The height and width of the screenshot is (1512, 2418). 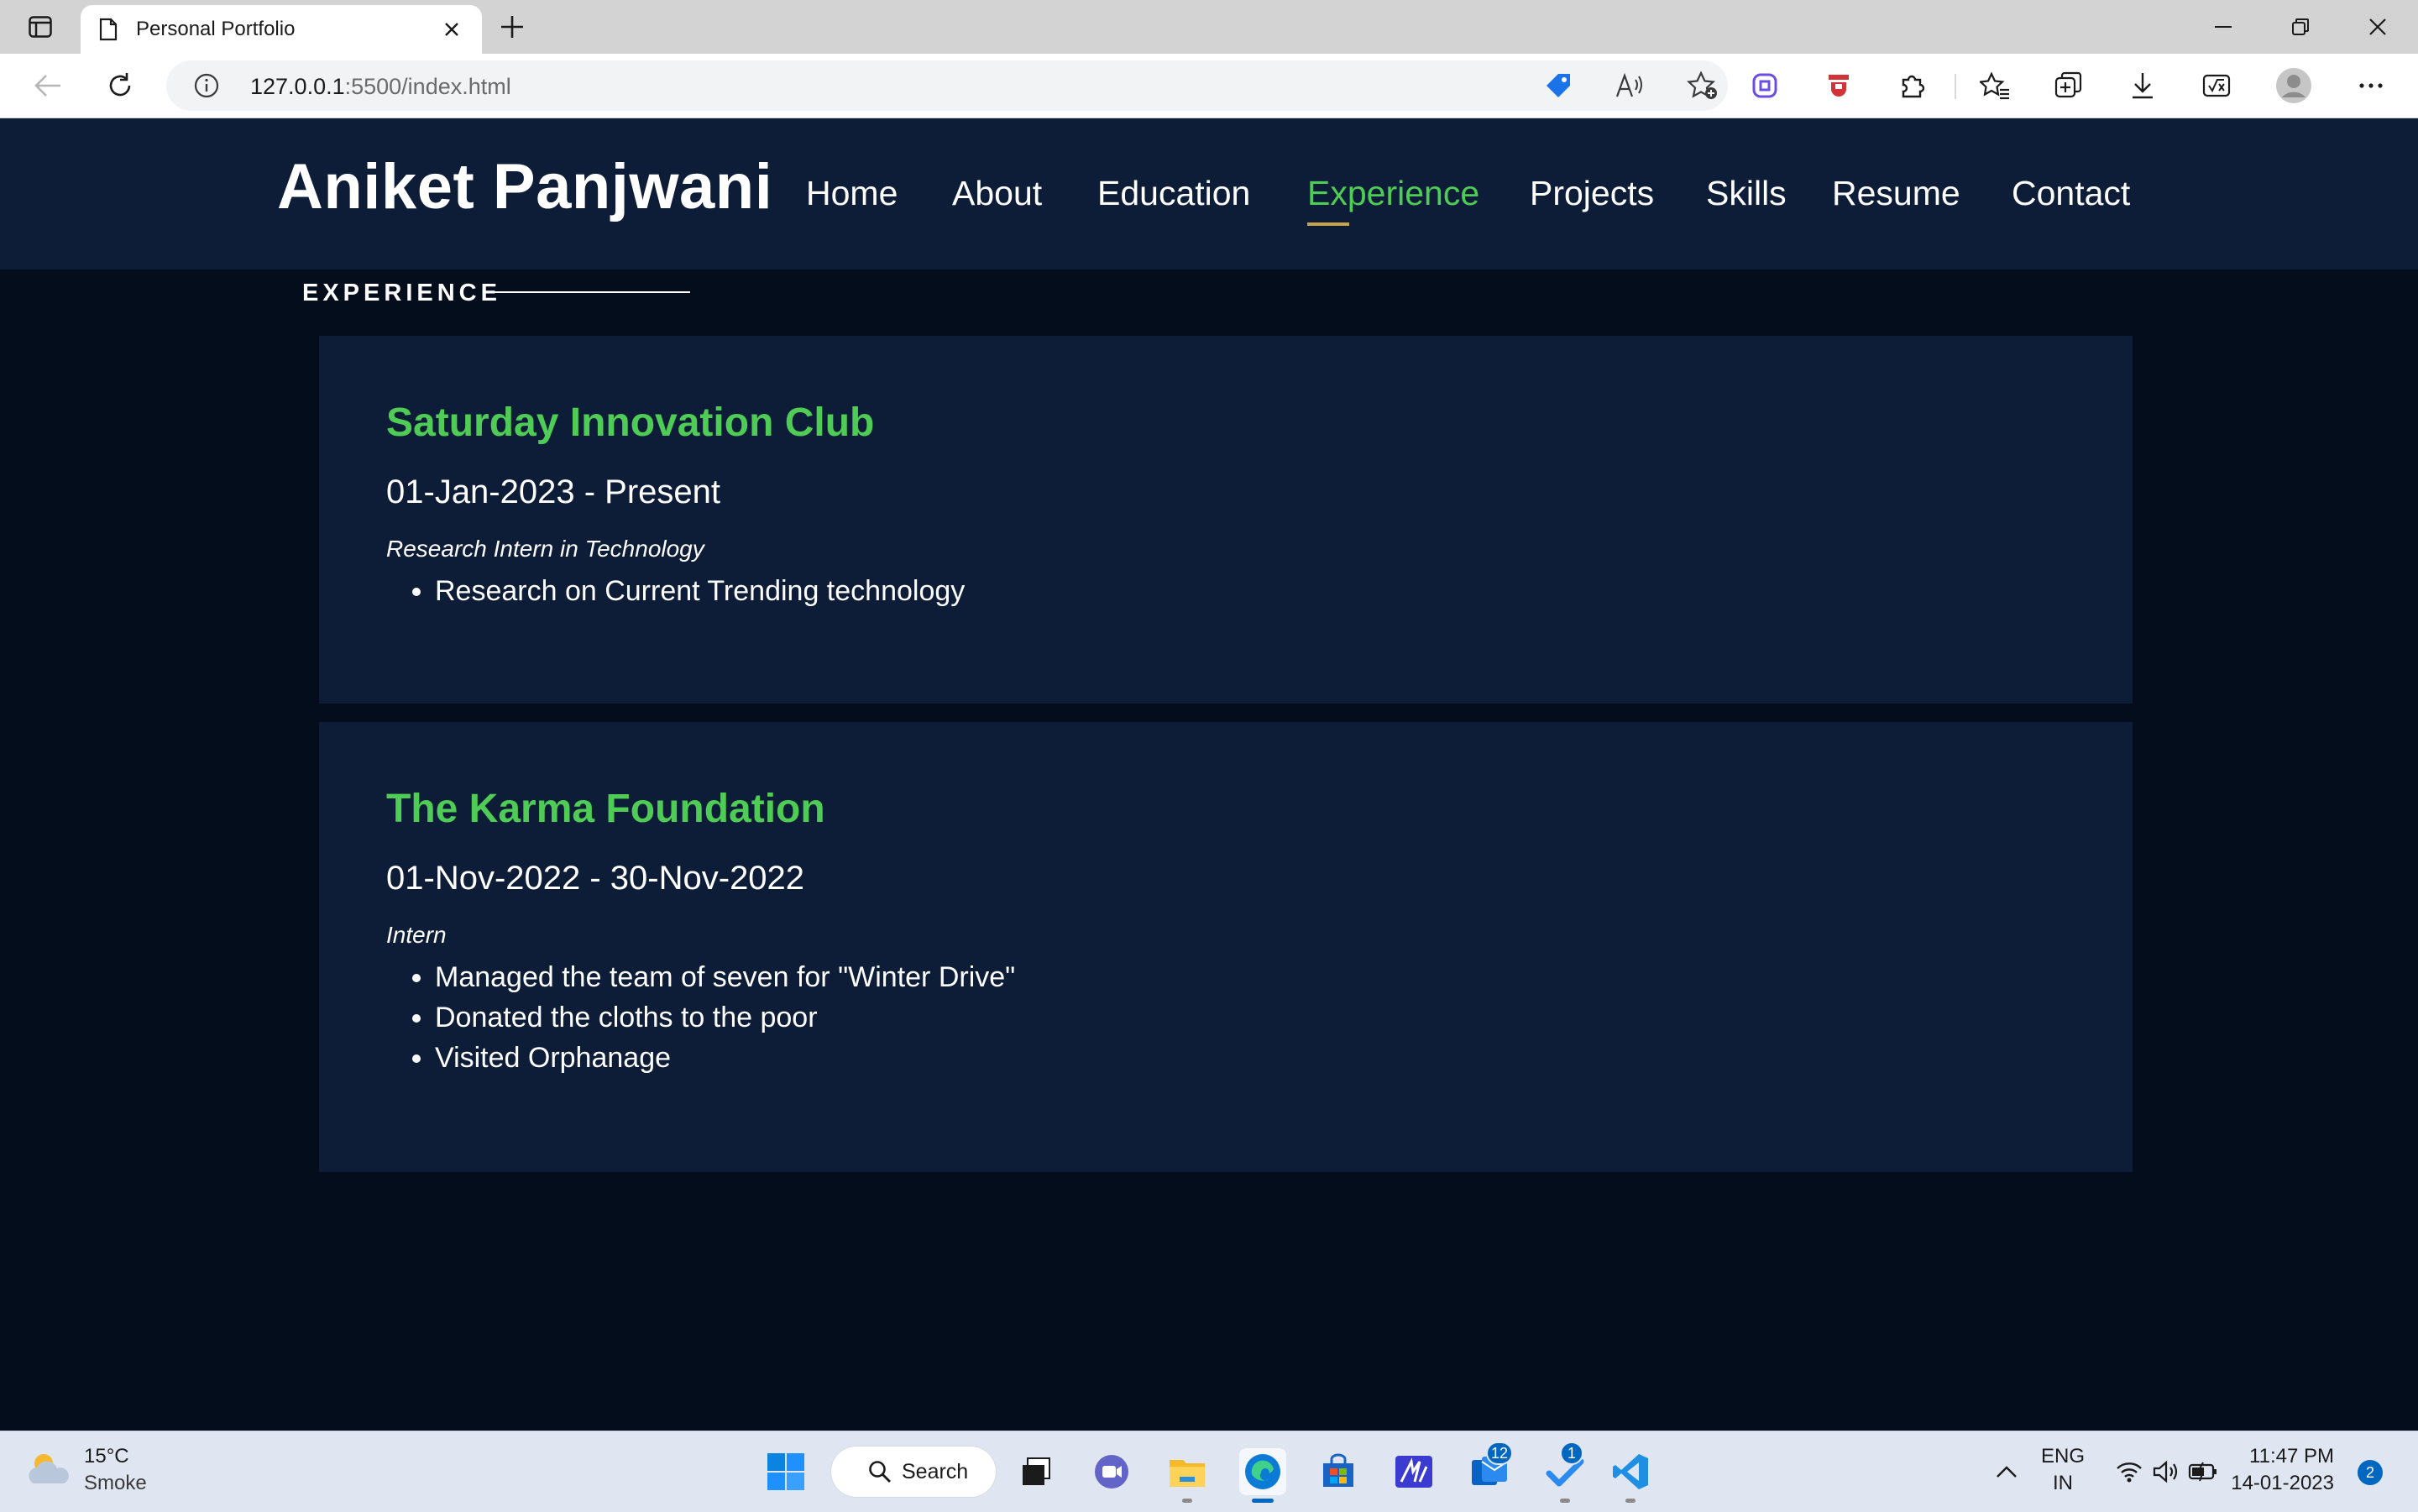 I want to click on file-explorer-icon, so click(x=1187, y=1471).